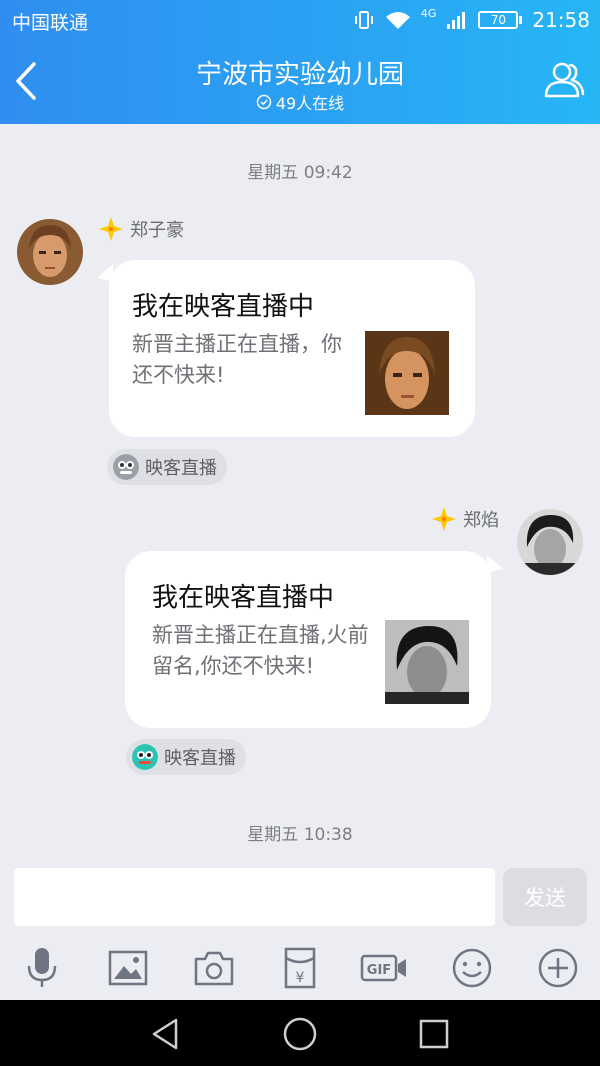 This screenshot has height=1066, width=600. I want to click on online-status: 49人在线, so click(300, 102).